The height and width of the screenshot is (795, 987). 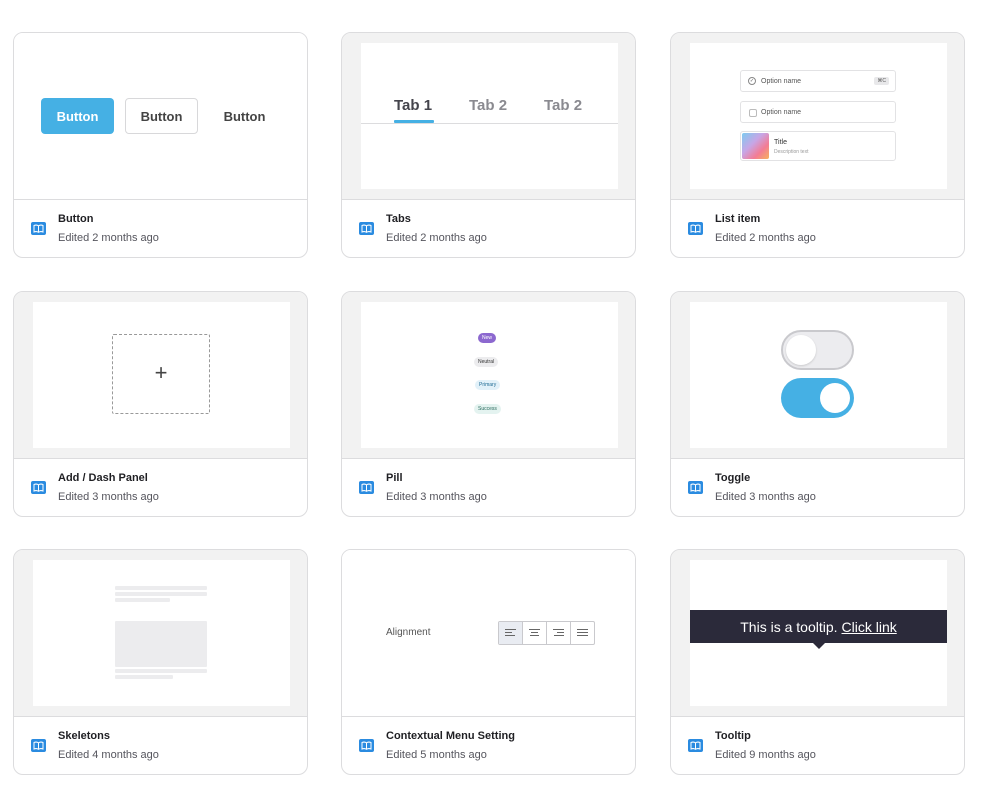 What do you see at coordinates (488, 385) in the screenshot?
I see `preview-pill-primary: Primary` at bounding box center [488, 385].